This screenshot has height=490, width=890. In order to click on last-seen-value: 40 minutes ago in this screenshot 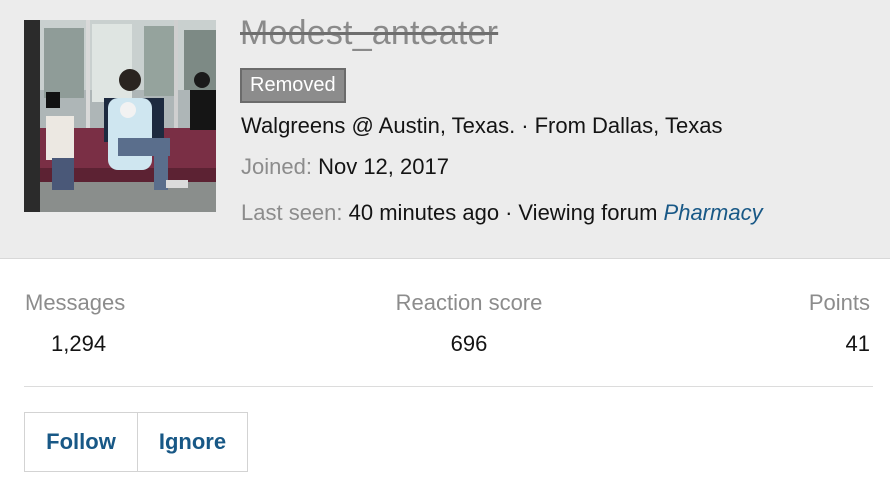, I will do `click(424, 212)`.